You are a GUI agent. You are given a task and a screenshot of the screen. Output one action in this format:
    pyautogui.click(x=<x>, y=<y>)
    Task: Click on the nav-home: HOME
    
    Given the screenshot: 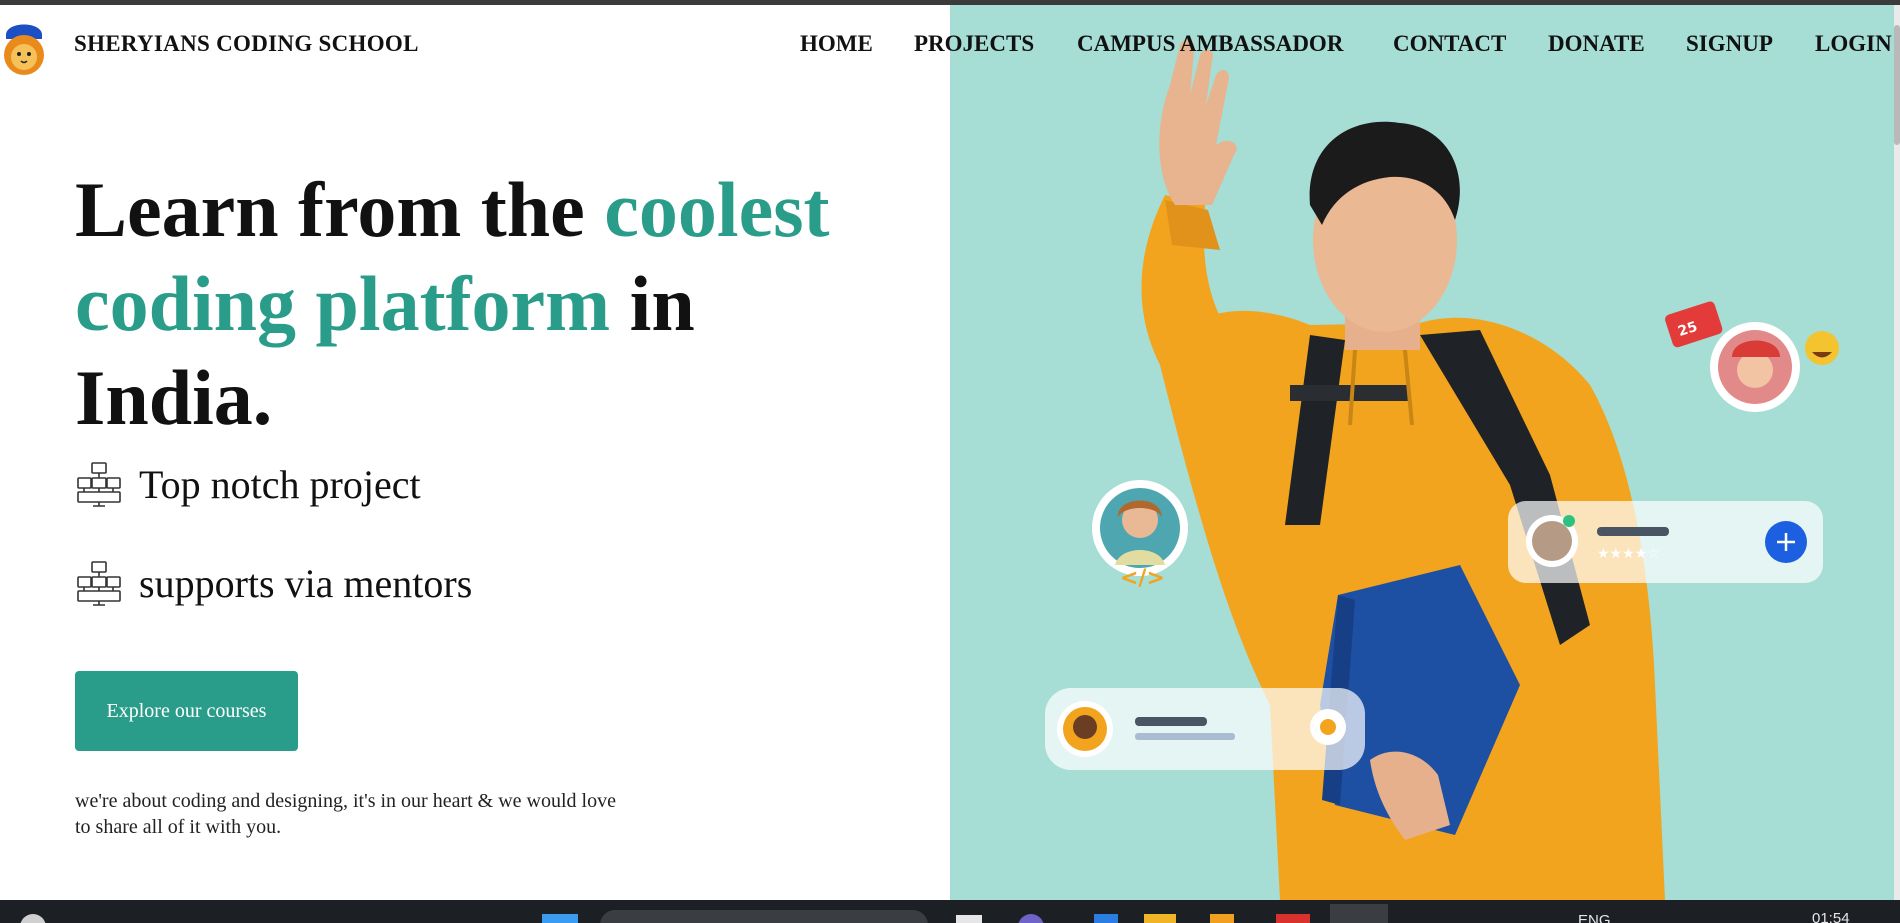 What is the action you would take?
    pyautogui.click(x=836, y=44)
    